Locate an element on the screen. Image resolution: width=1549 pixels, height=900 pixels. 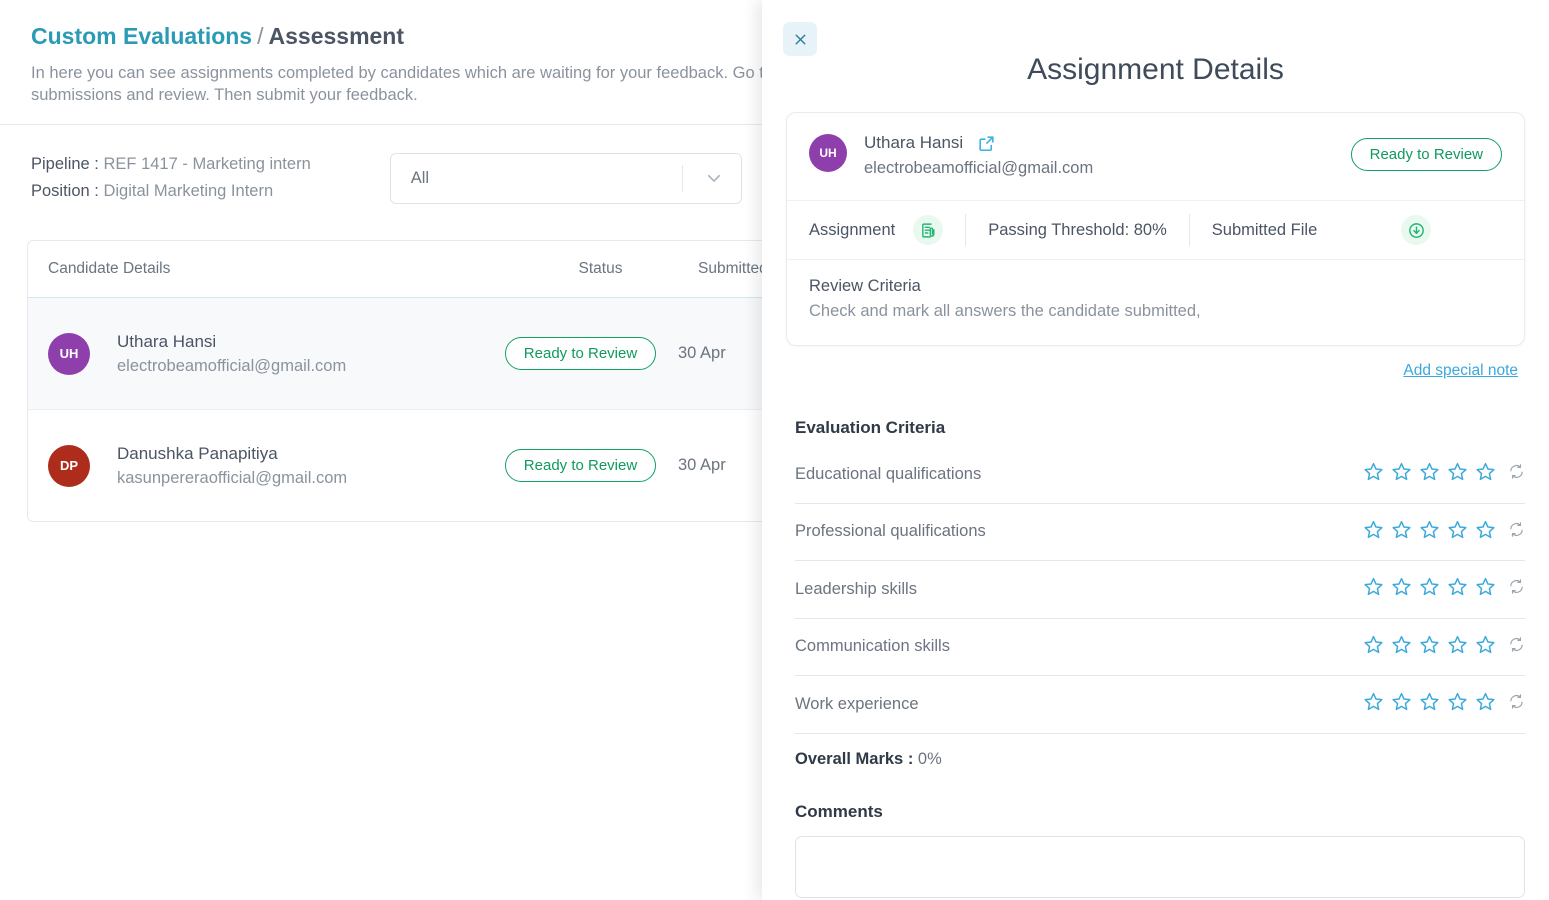
panel-topbar: Assignment Details is located at coordinates (1155, 56).